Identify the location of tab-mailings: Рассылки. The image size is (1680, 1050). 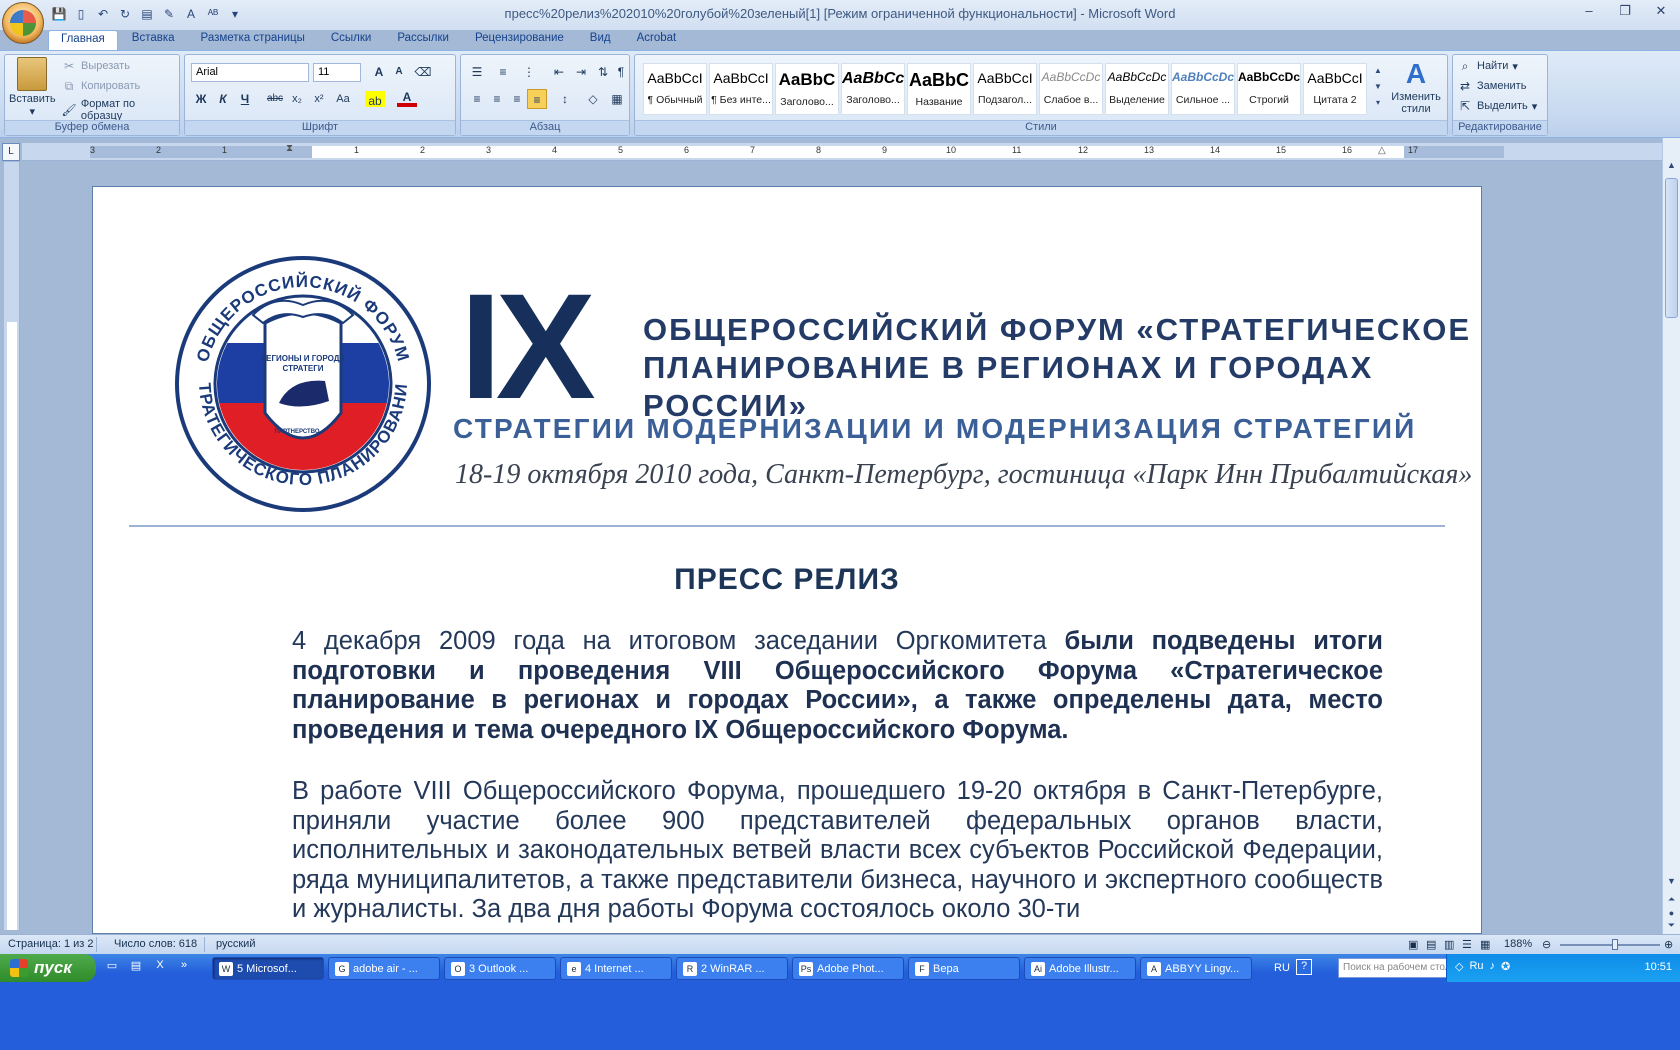
(423, 40).